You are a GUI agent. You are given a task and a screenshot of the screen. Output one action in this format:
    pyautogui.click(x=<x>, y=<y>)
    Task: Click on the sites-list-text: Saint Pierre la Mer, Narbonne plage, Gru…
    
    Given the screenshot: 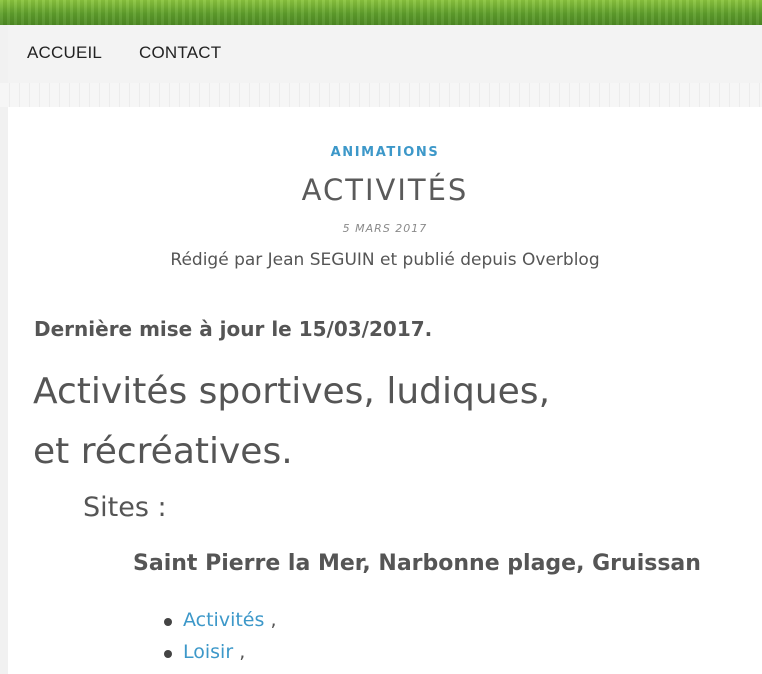 What is the action you would take?
    pyautogui.click(x=417, y=563)
    